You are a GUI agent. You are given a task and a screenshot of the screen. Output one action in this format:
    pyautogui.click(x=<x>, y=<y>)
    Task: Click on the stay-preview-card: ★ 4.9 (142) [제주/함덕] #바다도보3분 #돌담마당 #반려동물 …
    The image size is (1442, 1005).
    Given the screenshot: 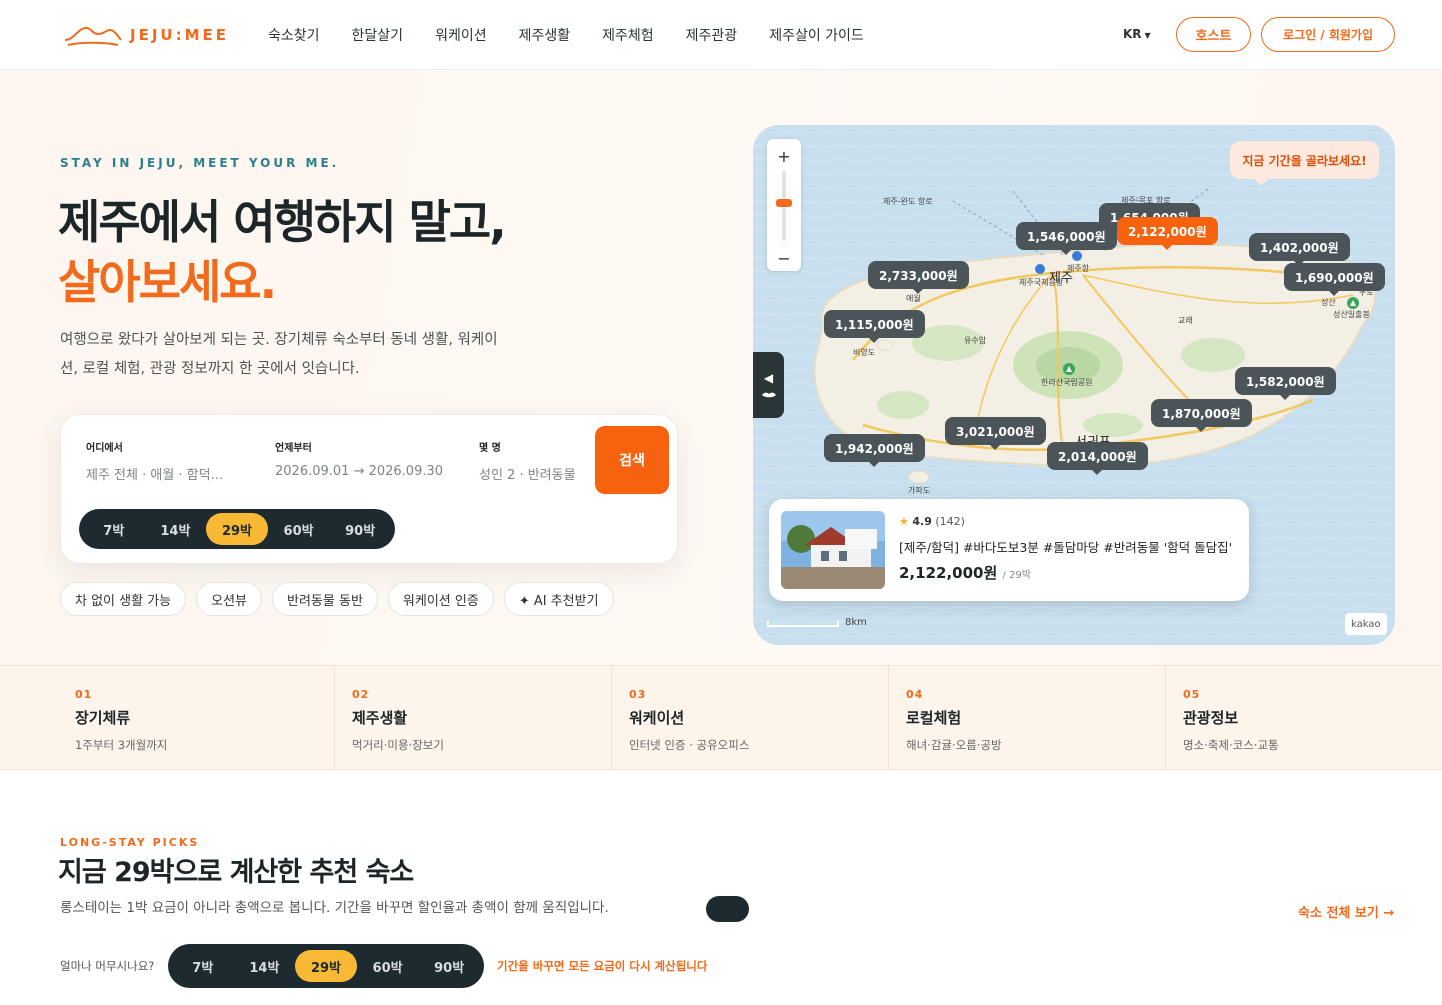 What is the action you would take?
    pyautogui.click(x=1009, y=550)
    